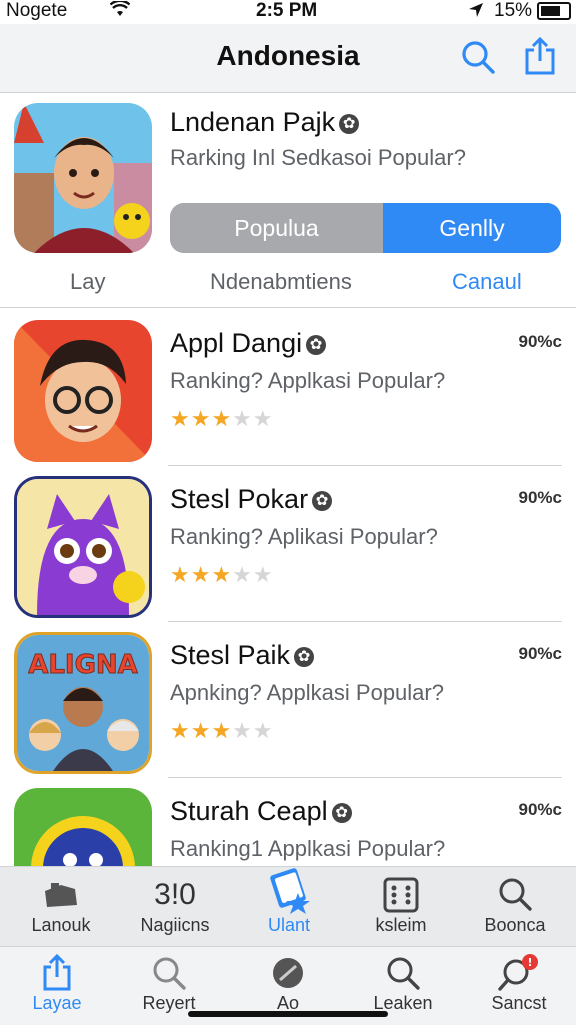 The image size is (576, 1025). What do you see at coordinates (61, 895) in the screenshot?
I see `gamepad-icon` at bounding box center [61, 895].